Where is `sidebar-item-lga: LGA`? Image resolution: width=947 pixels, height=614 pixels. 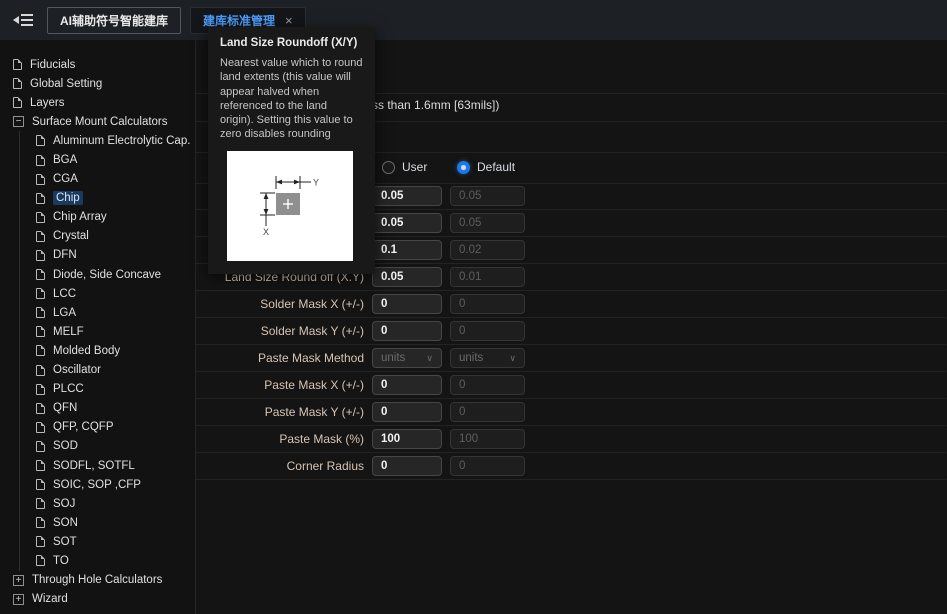
sidebar-item-lga: LGA is located at coordinates (107, 312).